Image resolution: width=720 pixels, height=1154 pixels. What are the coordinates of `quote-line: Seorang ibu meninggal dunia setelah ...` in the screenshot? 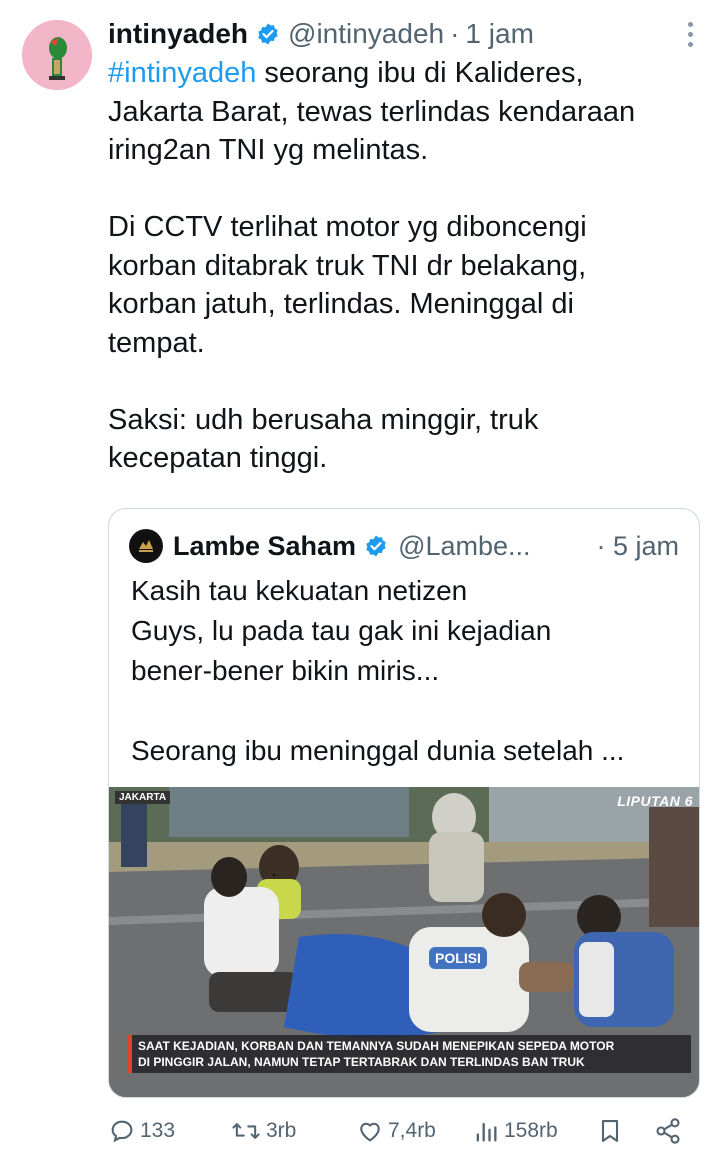 It's located at (378, 750).